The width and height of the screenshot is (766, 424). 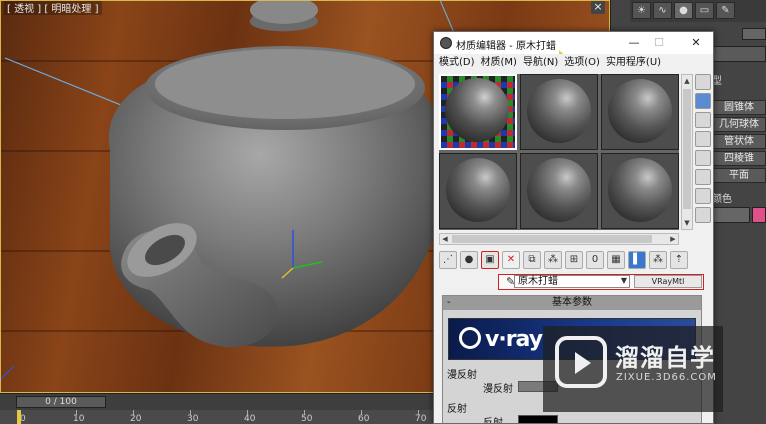 What do you see at coordinates (457, 409) in the screenshot?
I see `reflect-section-label: 反射` at bounding box center [457, 409].